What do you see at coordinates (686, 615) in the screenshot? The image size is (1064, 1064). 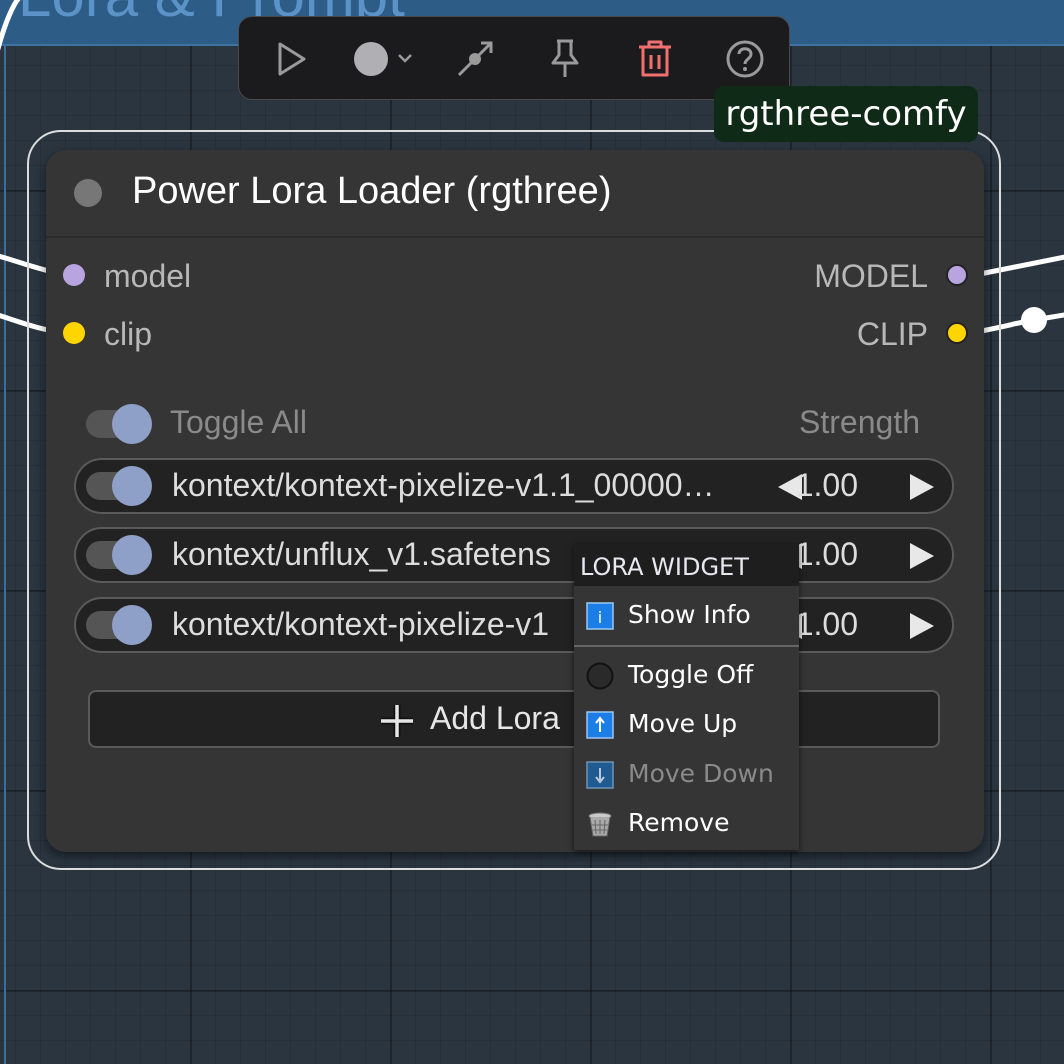 I see `menu-item-show-info: i Show Info` at bounding box center [686, 615].